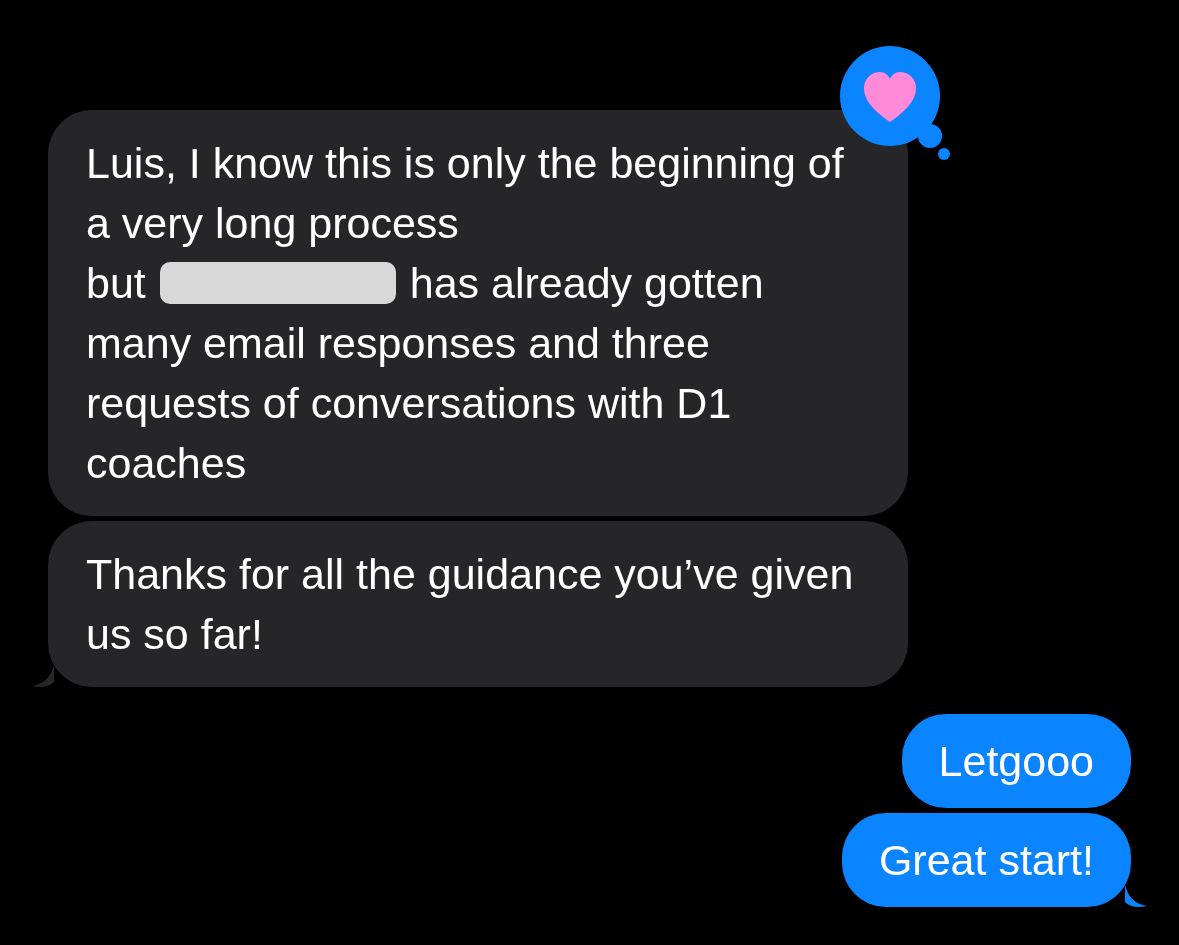  I want to click on message-text: Great start!, so click(986, 860).